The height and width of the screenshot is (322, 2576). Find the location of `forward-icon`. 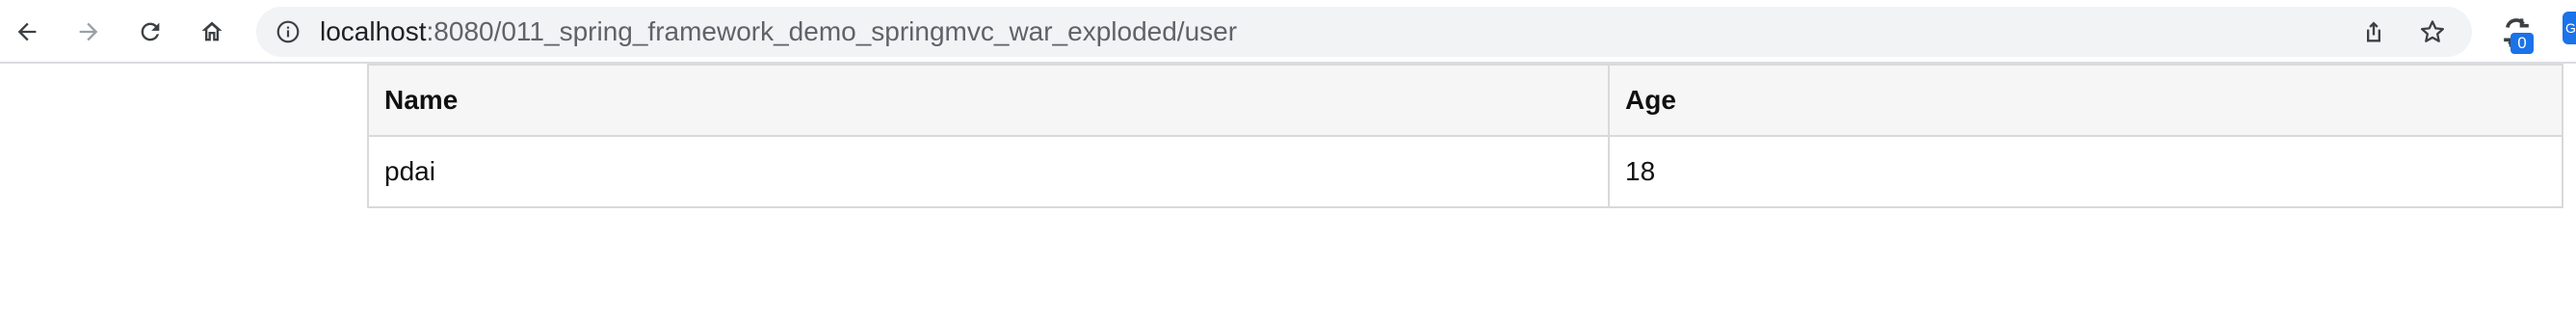

forward-icon is located at coordinates (89, 32).